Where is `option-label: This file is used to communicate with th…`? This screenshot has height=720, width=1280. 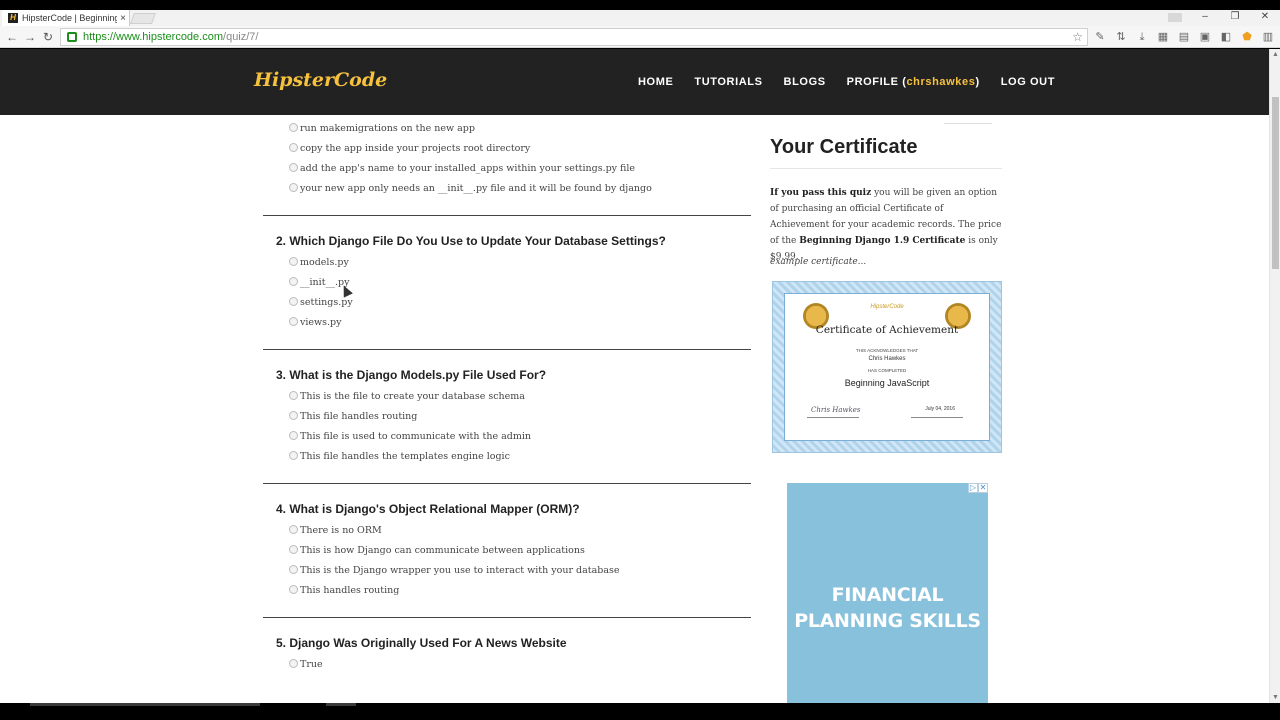 option-label: This file is used to communicate with th… is located at coordinates (416, 436).